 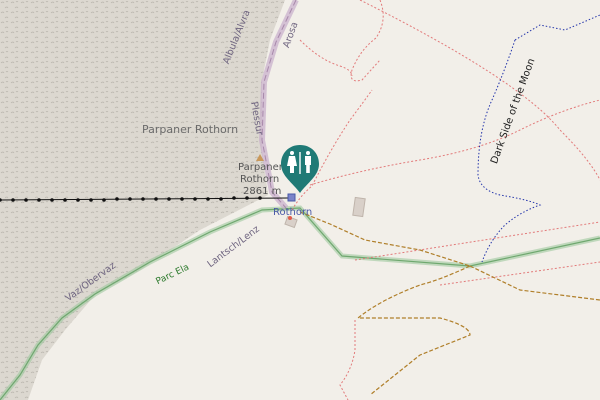 I want to click on peak-name-line-1: Parpaner, so click(x=260, y=167).